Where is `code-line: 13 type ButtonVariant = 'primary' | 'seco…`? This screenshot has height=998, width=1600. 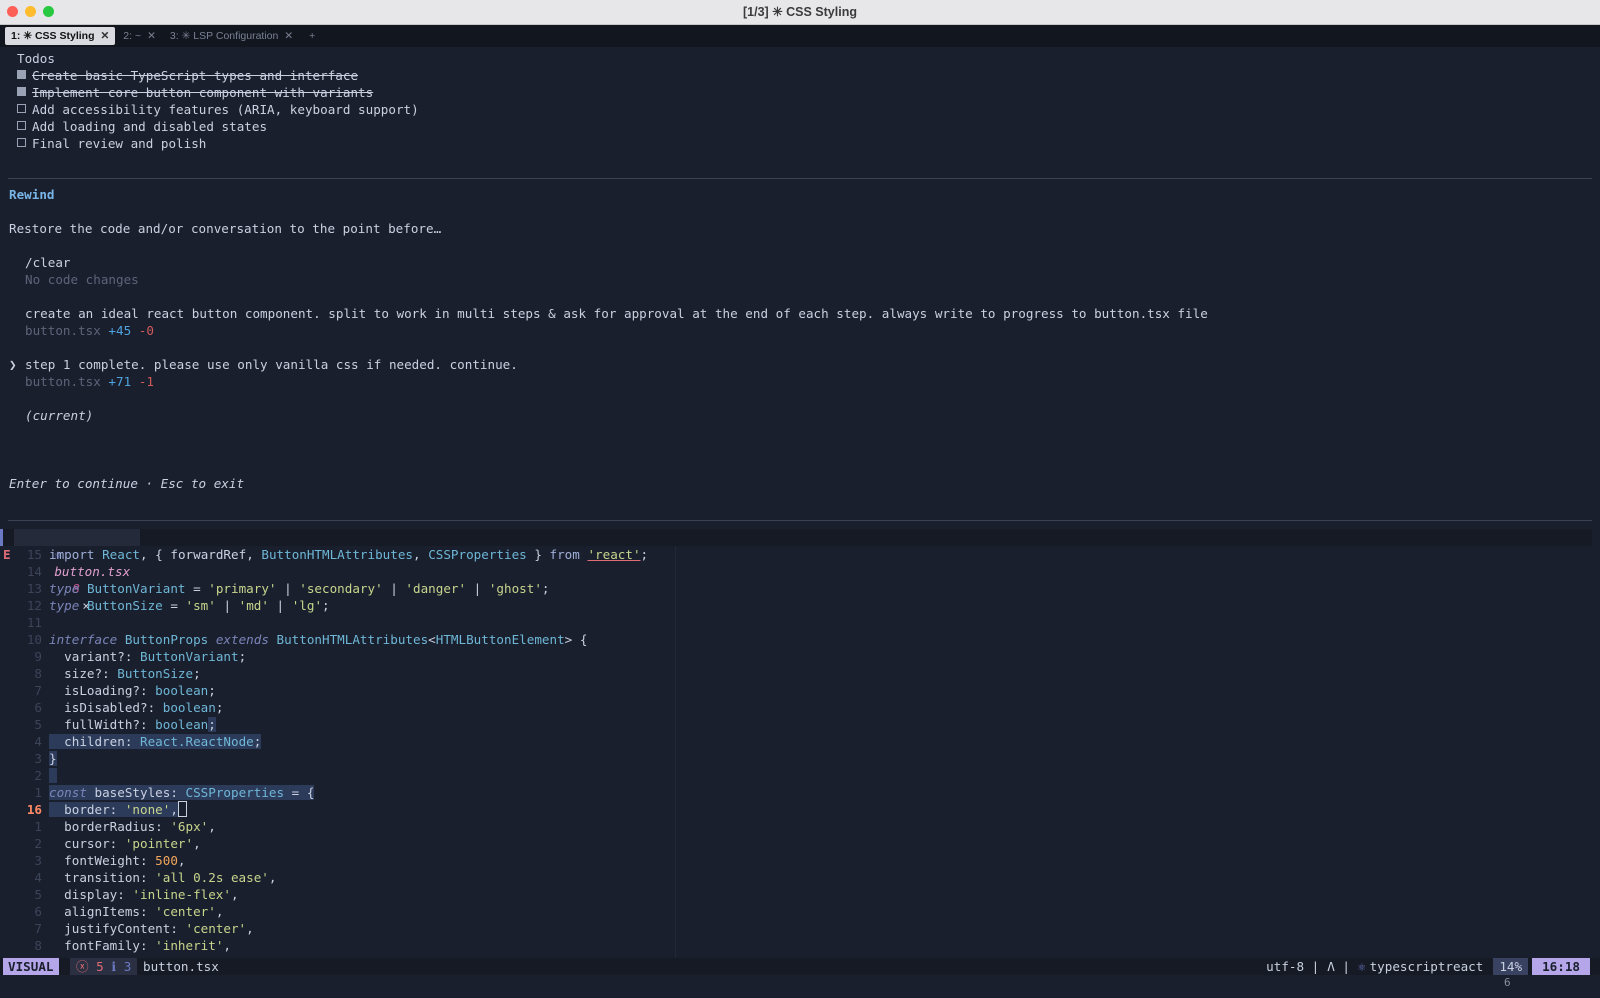
code-line: 13 type ButtonVariant = 'primary' | 'seco… is located at coordinates (288, 588).